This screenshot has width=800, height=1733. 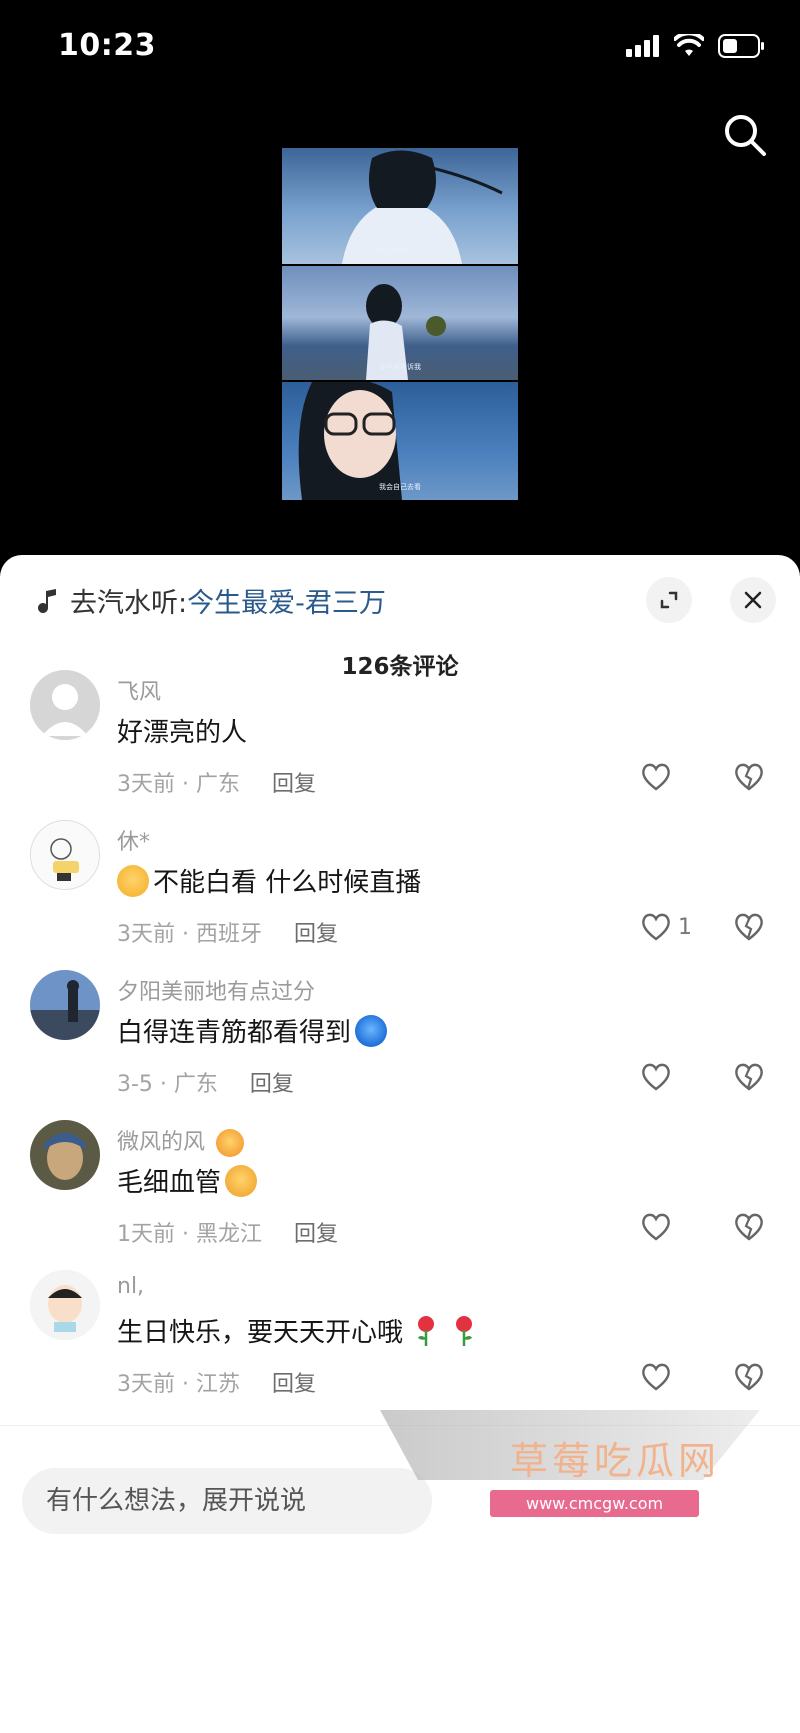 I want to click on comment-input-wrapper, so click(x=227, y=1501).